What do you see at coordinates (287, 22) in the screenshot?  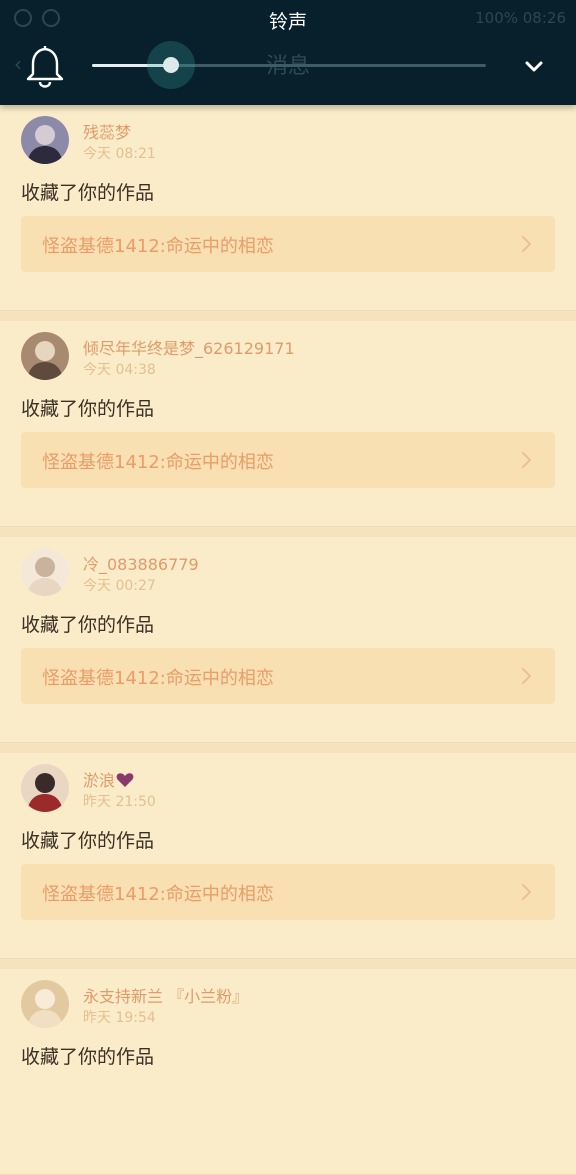 I see `ringtone-label: 铃声` at bounding box center [287, 22].